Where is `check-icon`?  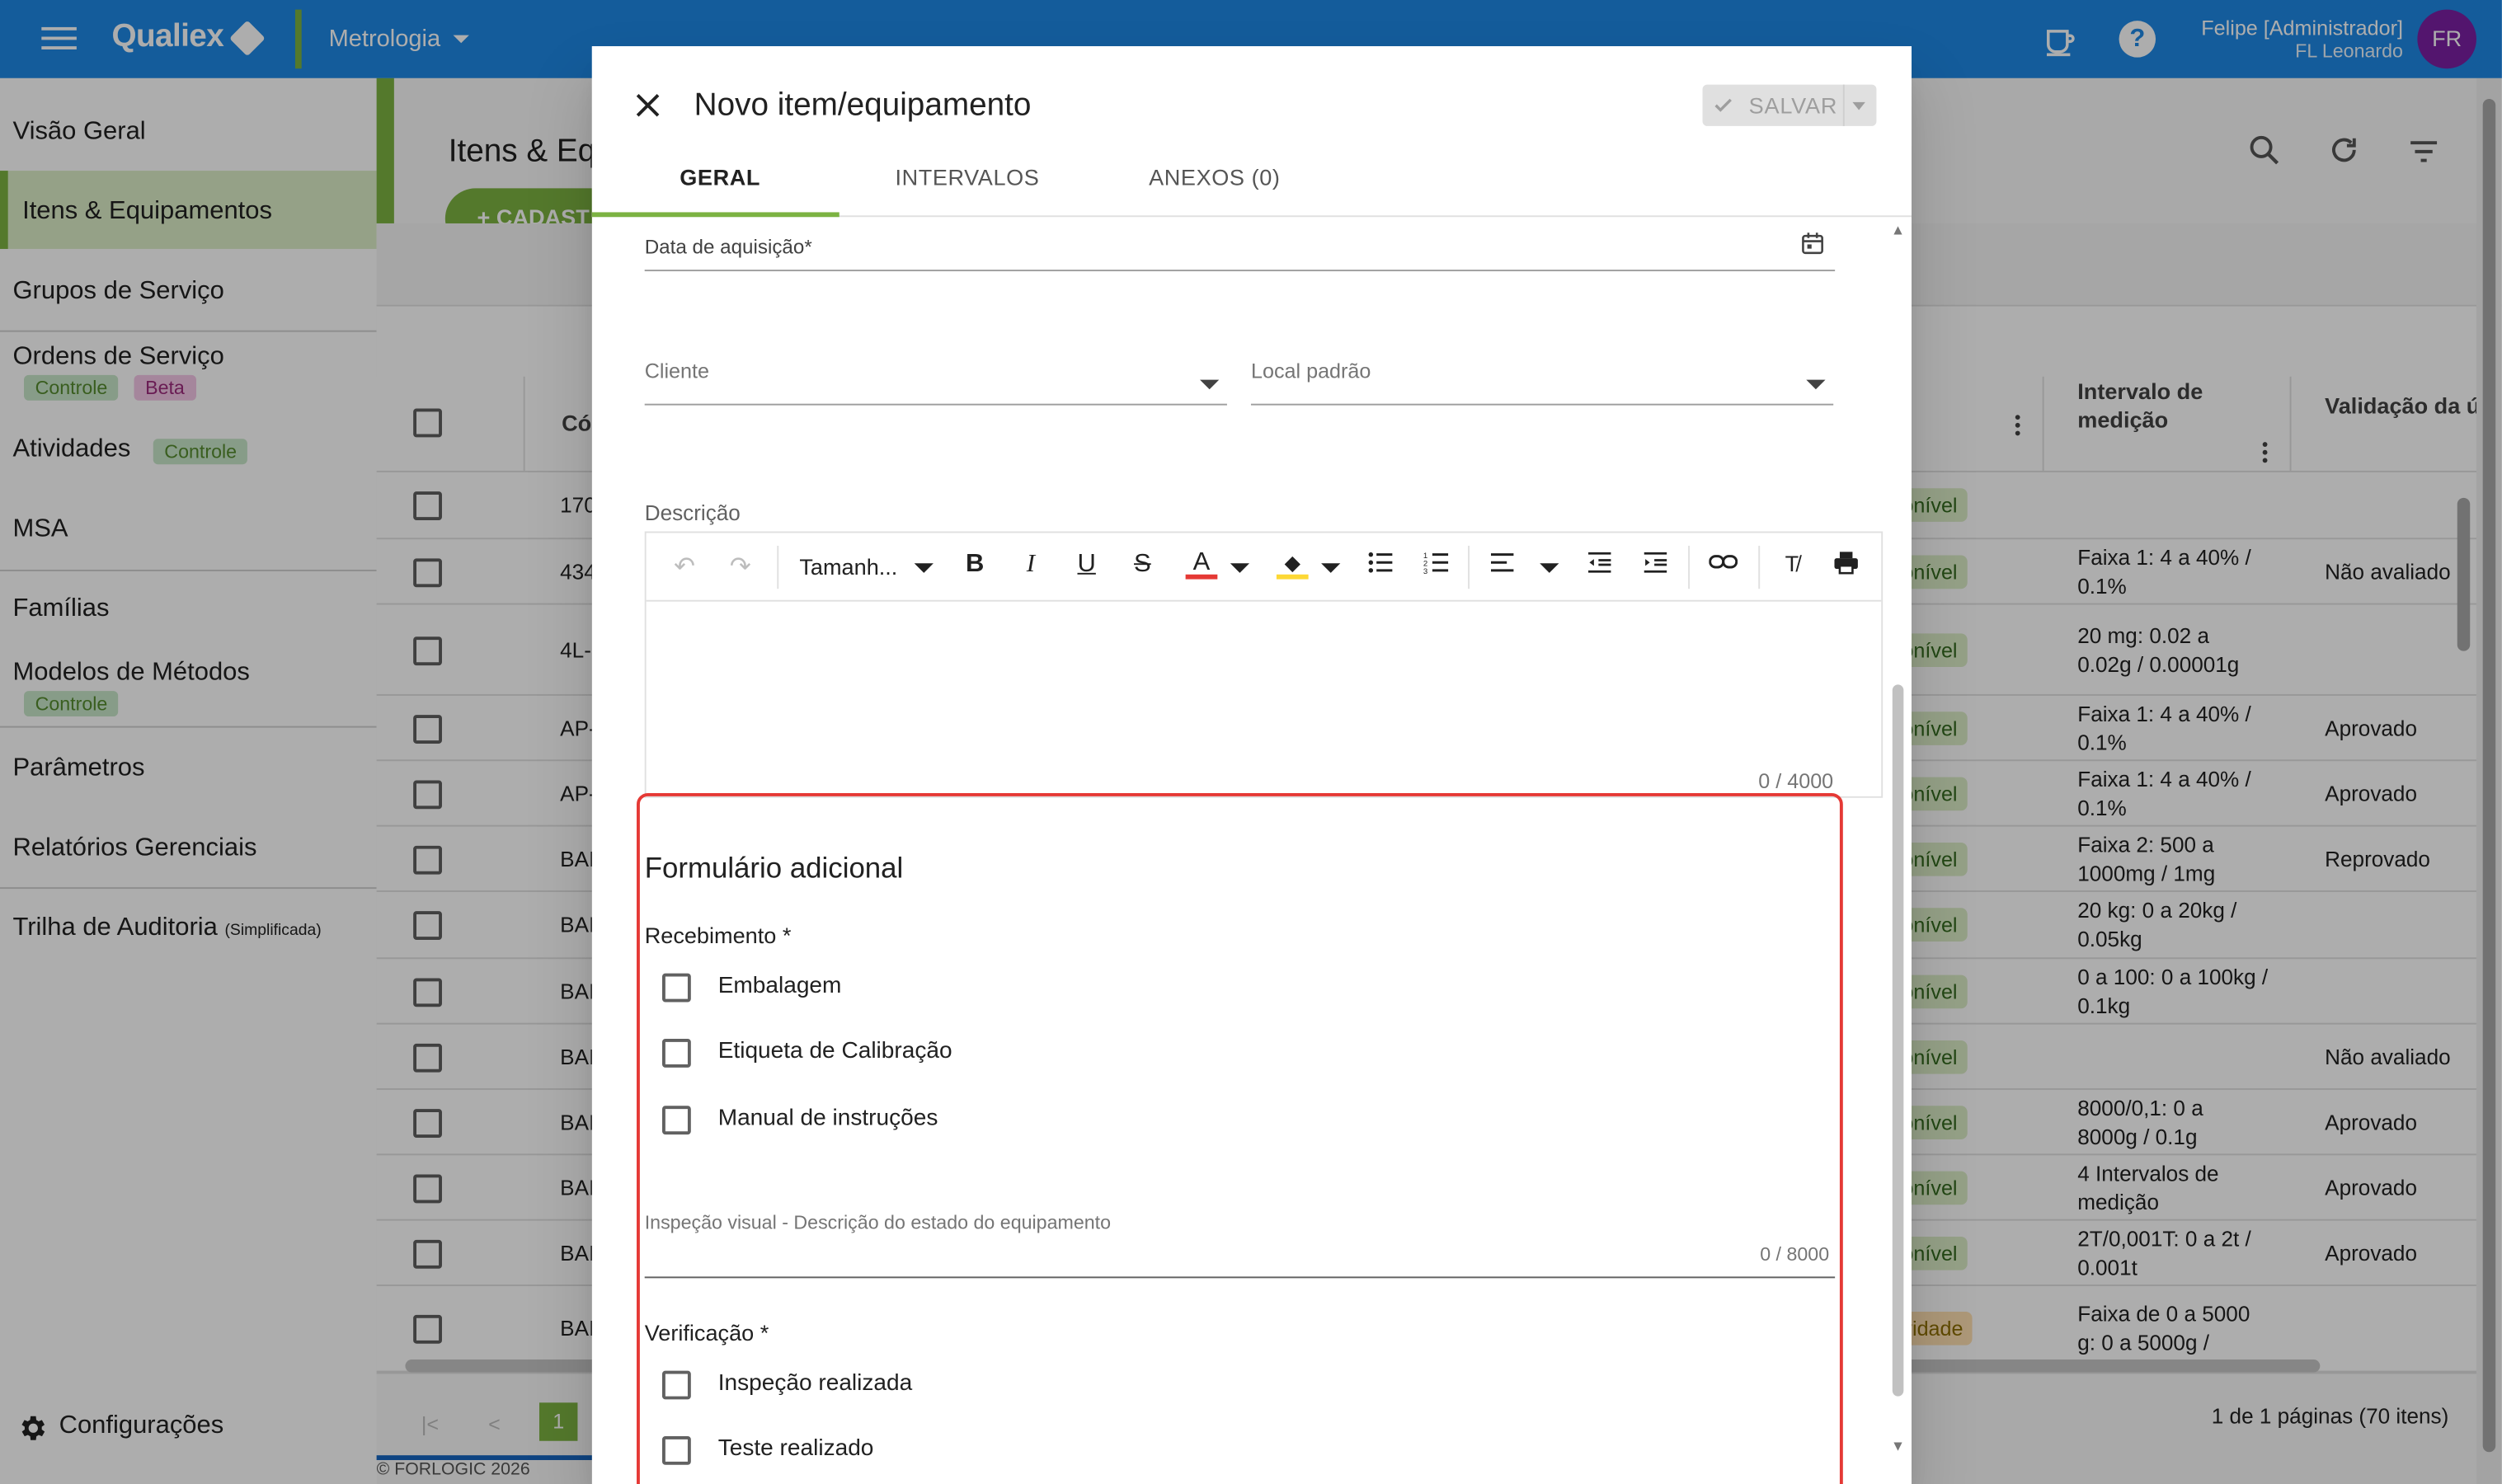
check-icon is located at coordinates (1723, 105).